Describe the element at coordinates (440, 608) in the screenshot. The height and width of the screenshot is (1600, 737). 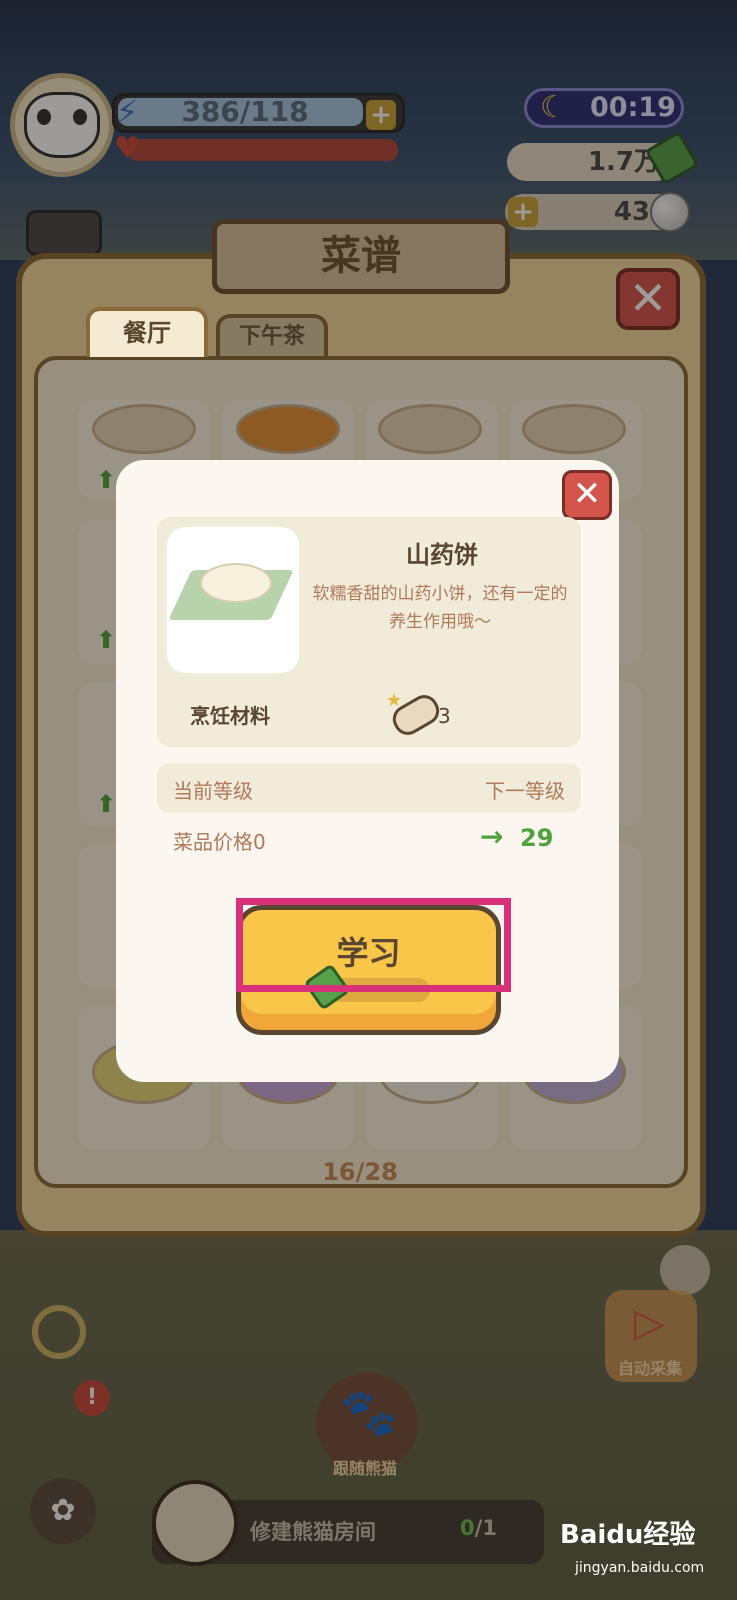
I see `dish-description: 软糯香甜的山药小饼，还有一定的养生作用哦～` at that location.